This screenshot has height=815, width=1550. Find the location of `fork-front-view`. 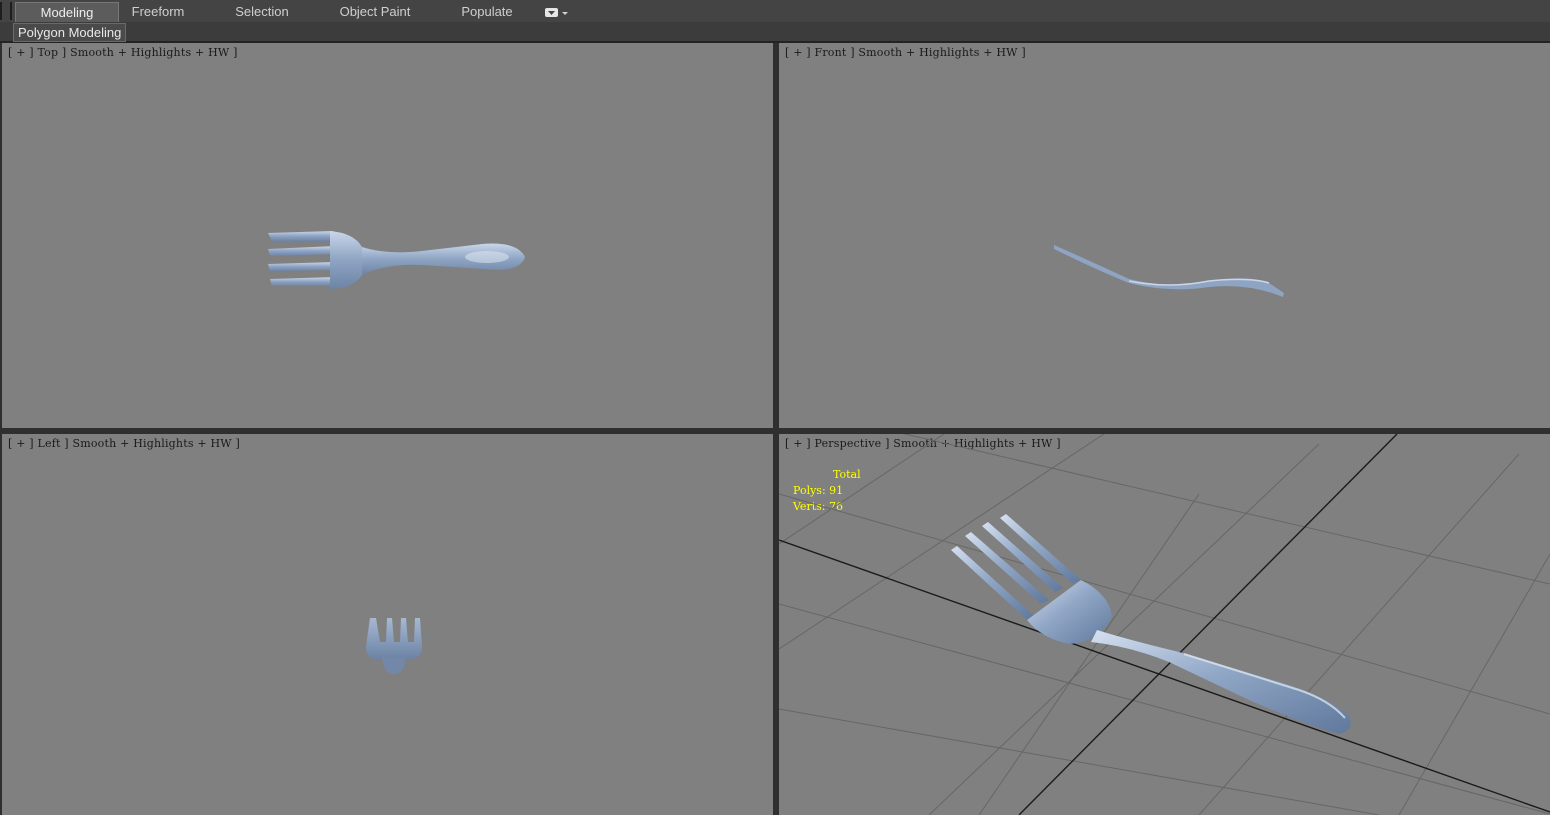

fork-front-view is located at coordinates (1169, 271).